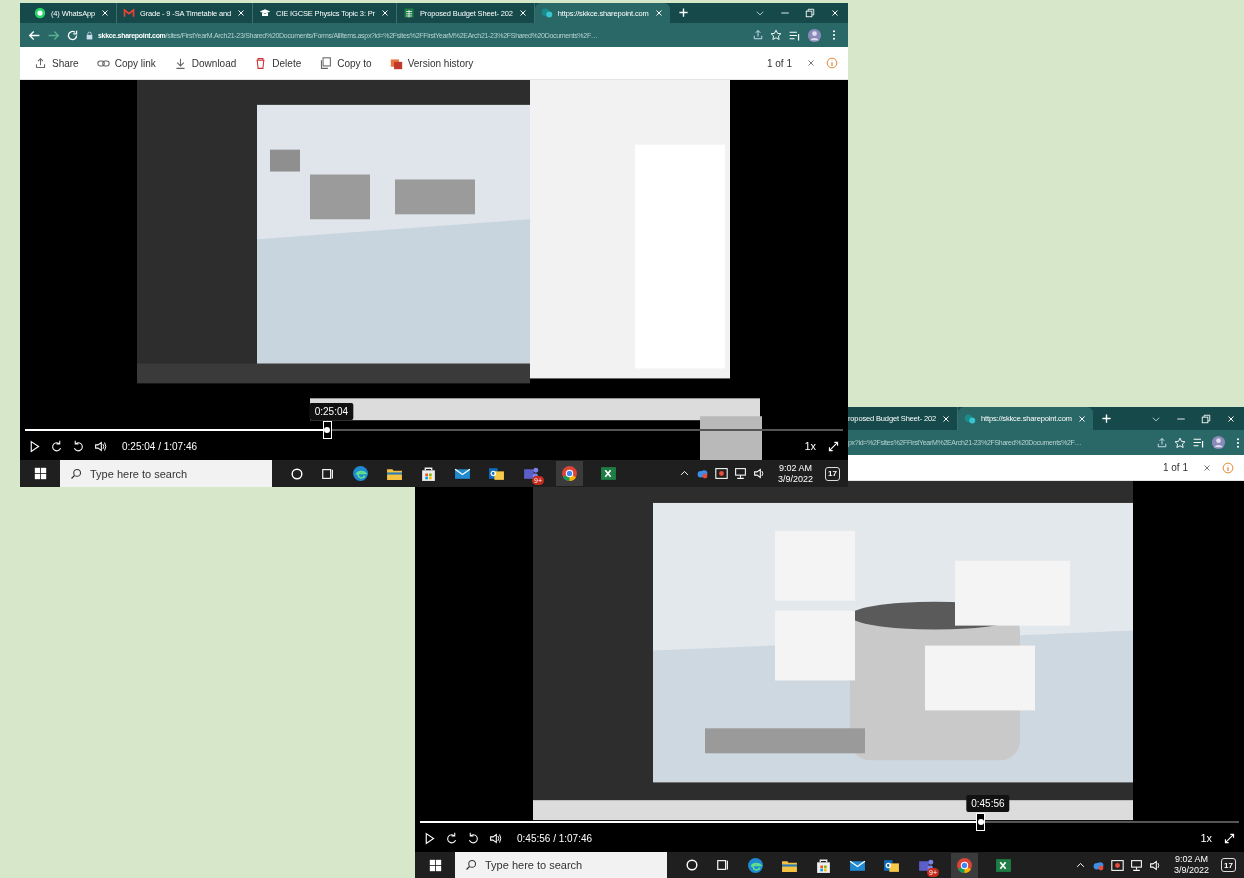  What do you see at coordinates (261, 63) in the screenshot?
I see `trash-icon` at bounding box center [261, 63].